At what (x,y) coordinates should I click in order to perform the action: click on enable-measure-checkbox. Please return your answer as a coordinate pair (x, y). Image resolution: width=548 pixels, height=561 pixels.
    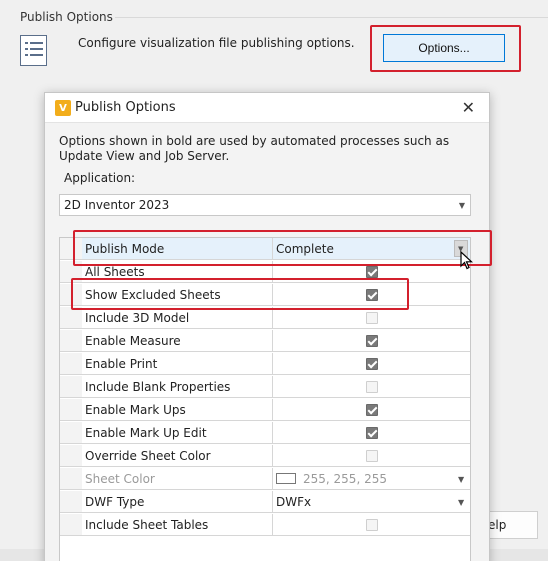
    Looking at the image, I should click on (372, 341).